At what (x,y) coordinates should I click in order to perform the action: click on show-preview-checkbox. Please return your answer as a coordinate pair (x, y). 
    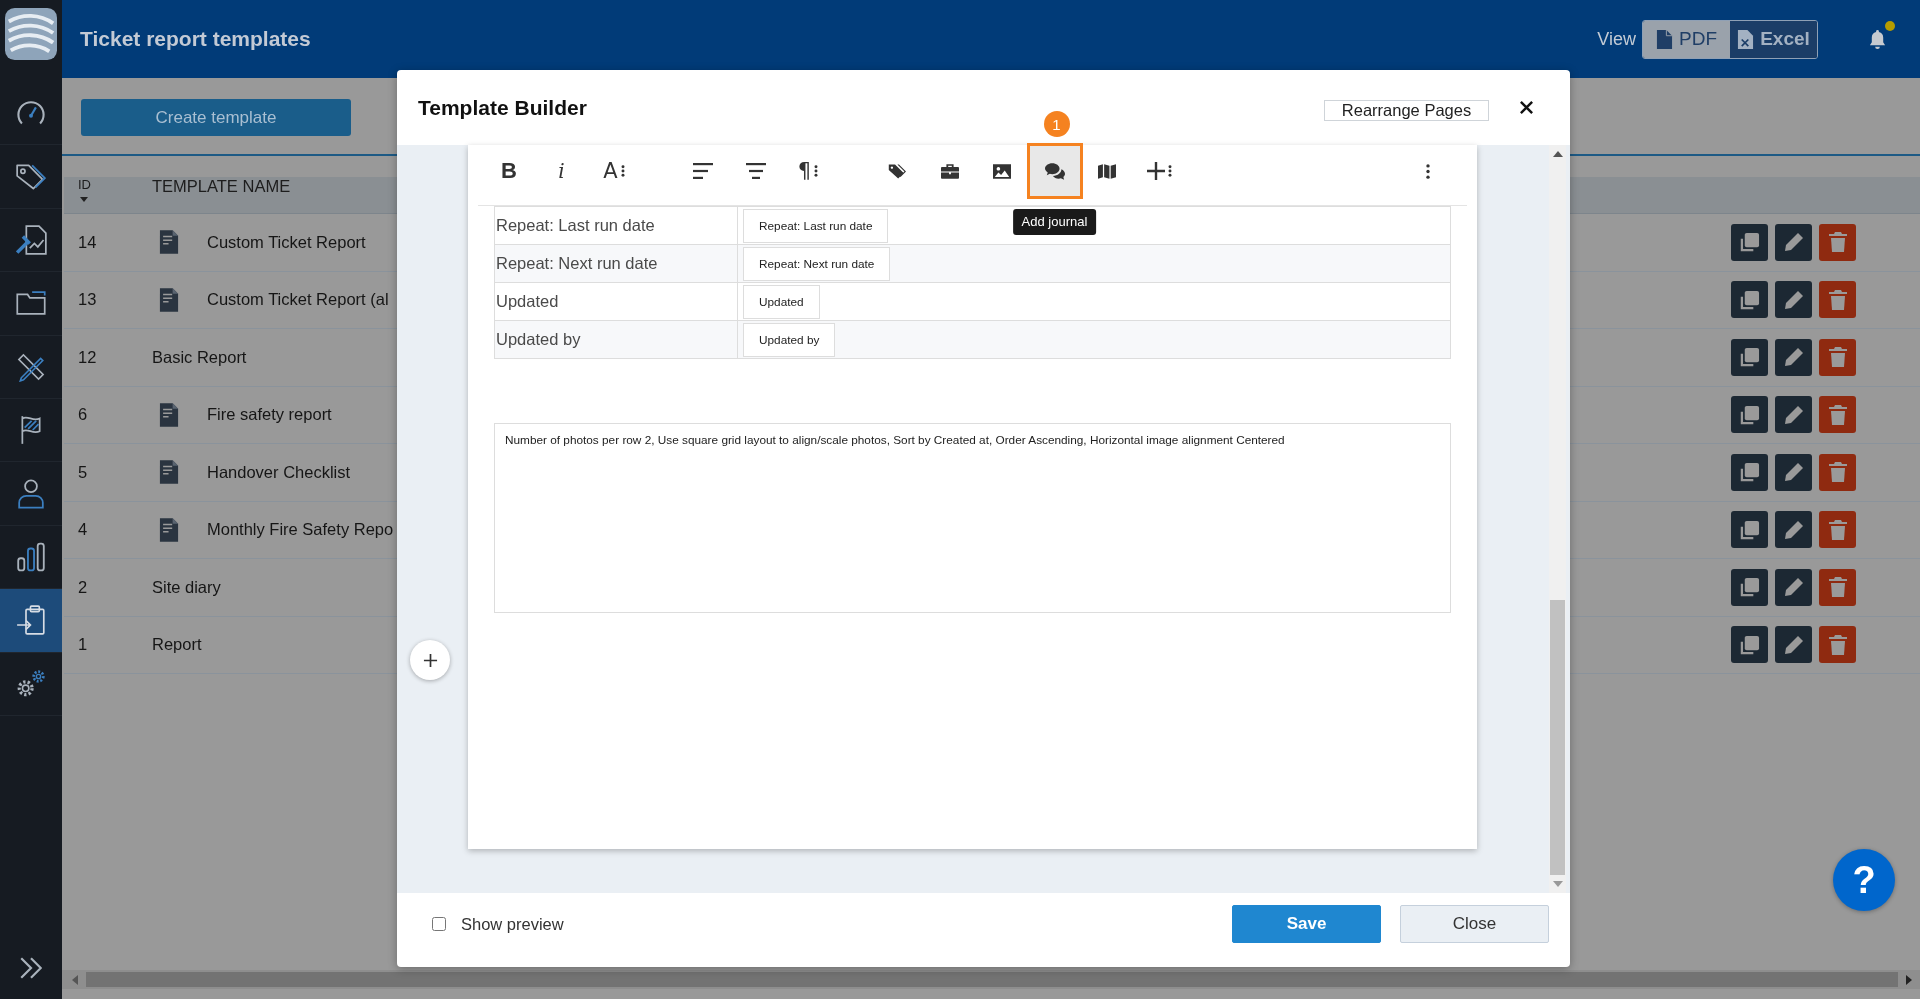
    Looking at the image, I should click on (439, 924).